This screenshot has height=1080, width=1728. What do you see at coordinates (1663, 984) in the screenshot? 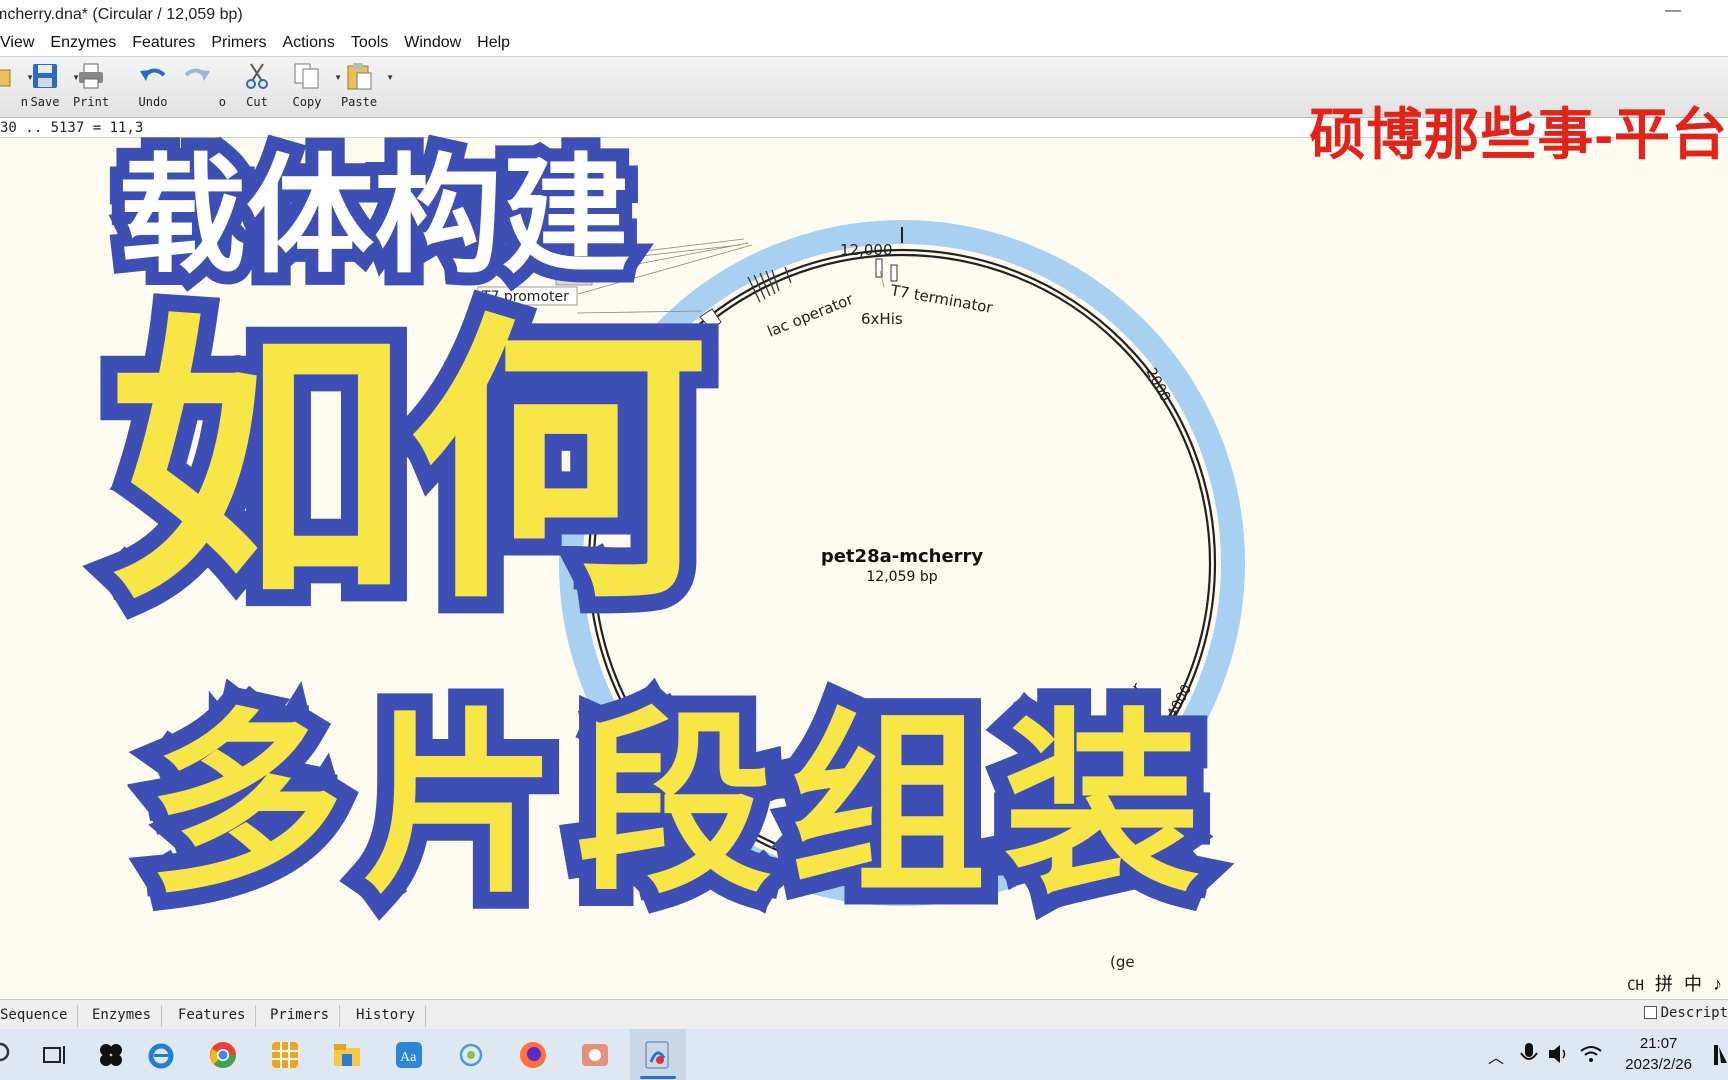
I see `ime-pinyin: 拼` at bounding box center [1663, 984].